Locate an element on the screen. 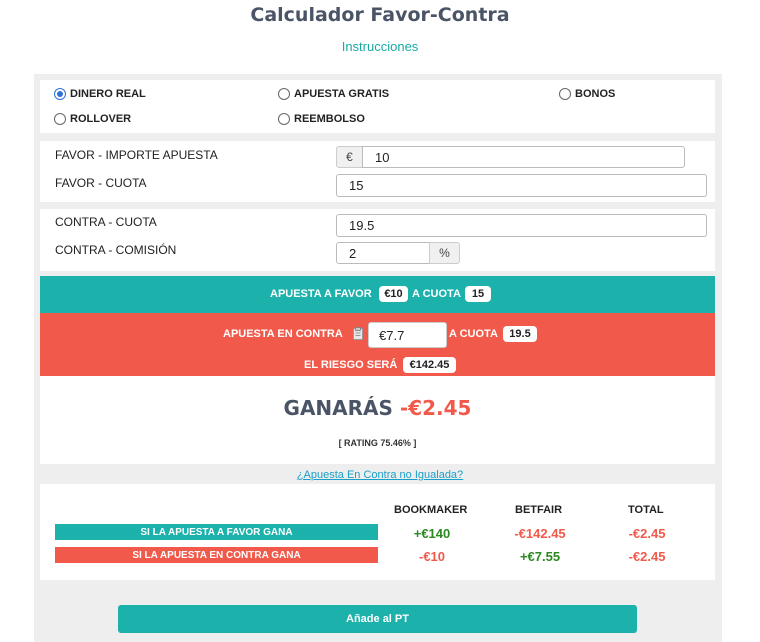 The image size is (760, 642). row-label-favor-wins: SI LA APUESTA A FAVOR GANA is located at coordinates (216, 532).